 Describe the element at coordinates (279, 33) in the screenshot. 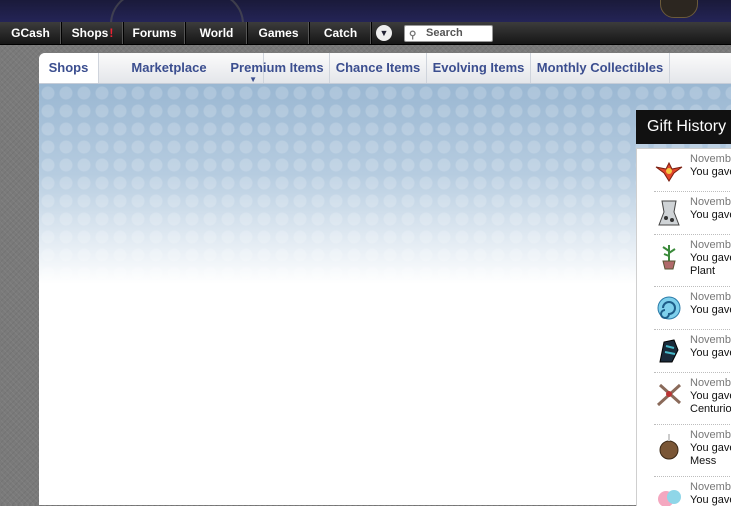

I see `nav-games: Games` at that location.